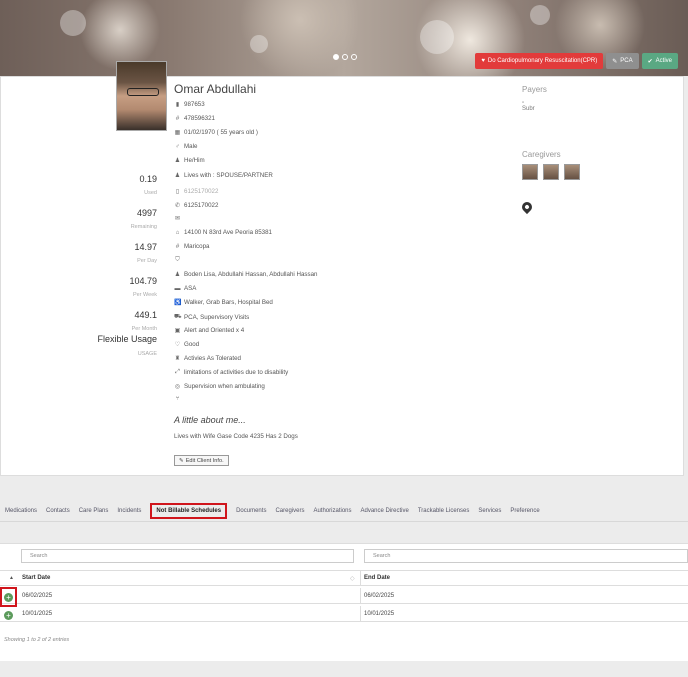 The height and width of the screenshot is (677, 688). I want to click on payer-image: ▫ Subr, so click(528, 106).